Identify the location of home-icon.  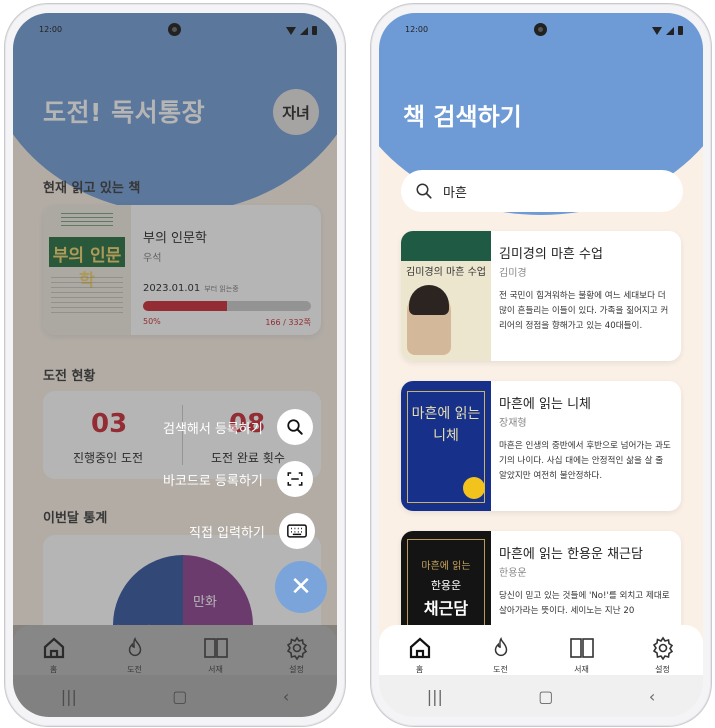
(419, 647).